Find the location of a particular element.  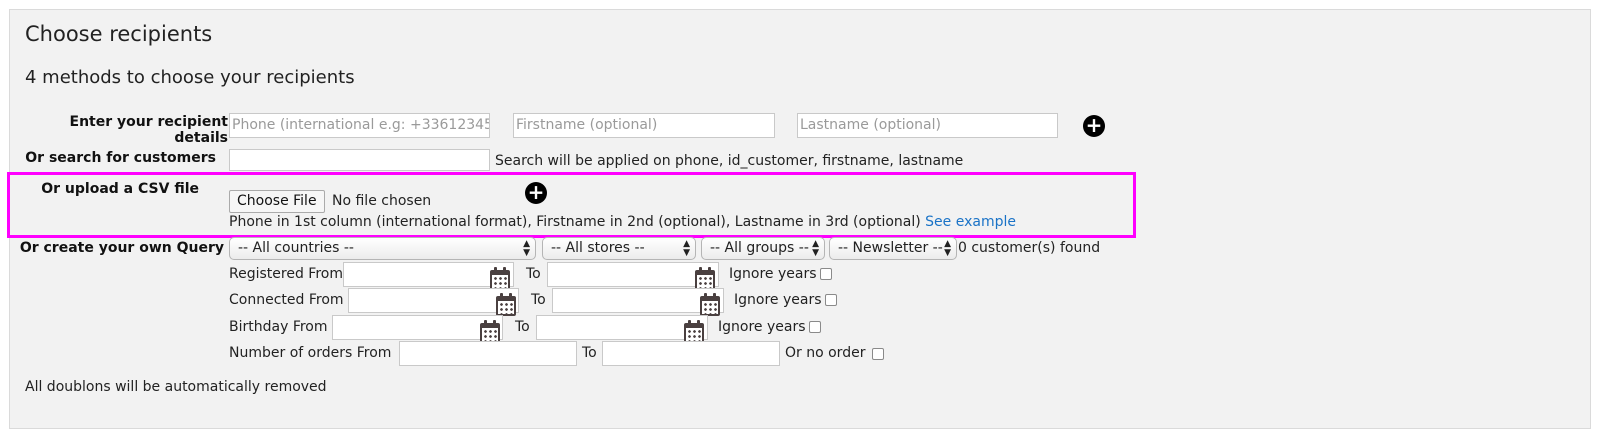

connected-ignore-years-checkbox is located at coordinates (831, 300).